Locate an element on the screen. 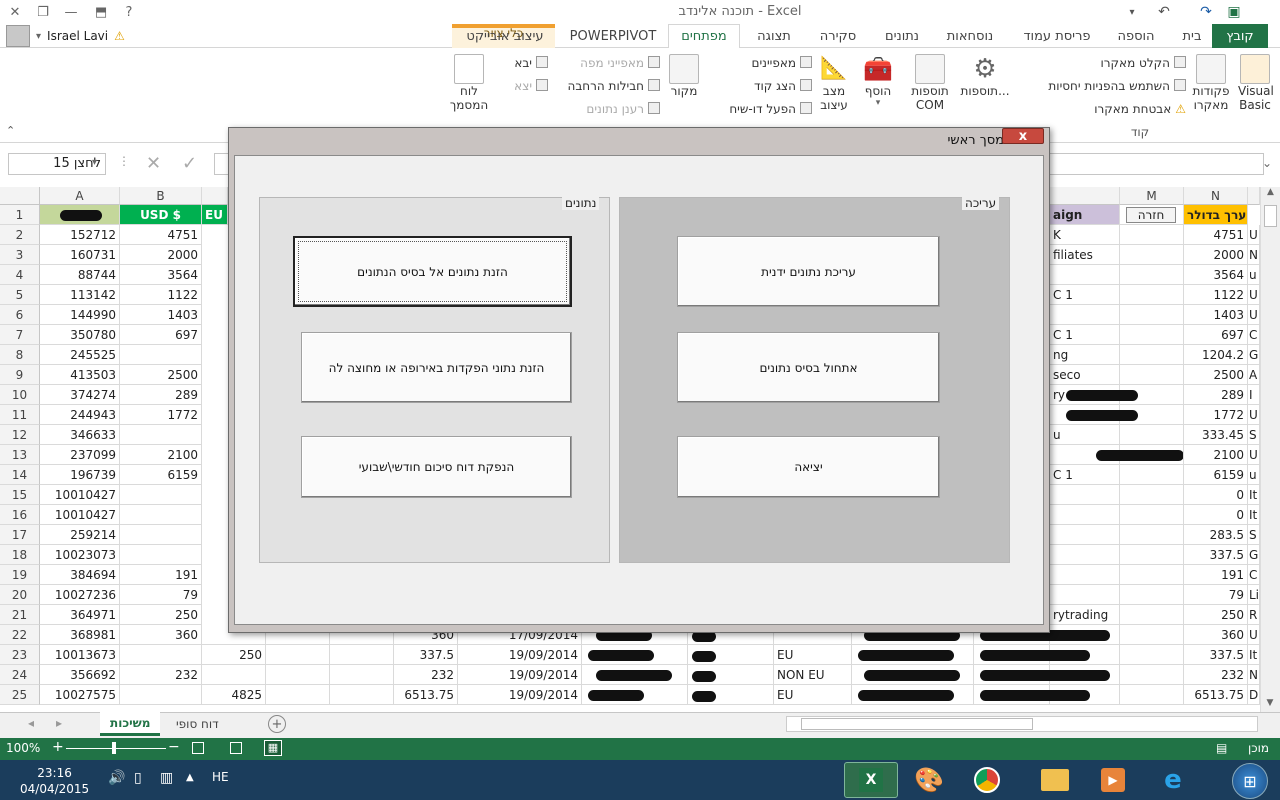 The height and width of the screenshot is (800, 1280). row-header: 22 is located at coordinates (20, 635).